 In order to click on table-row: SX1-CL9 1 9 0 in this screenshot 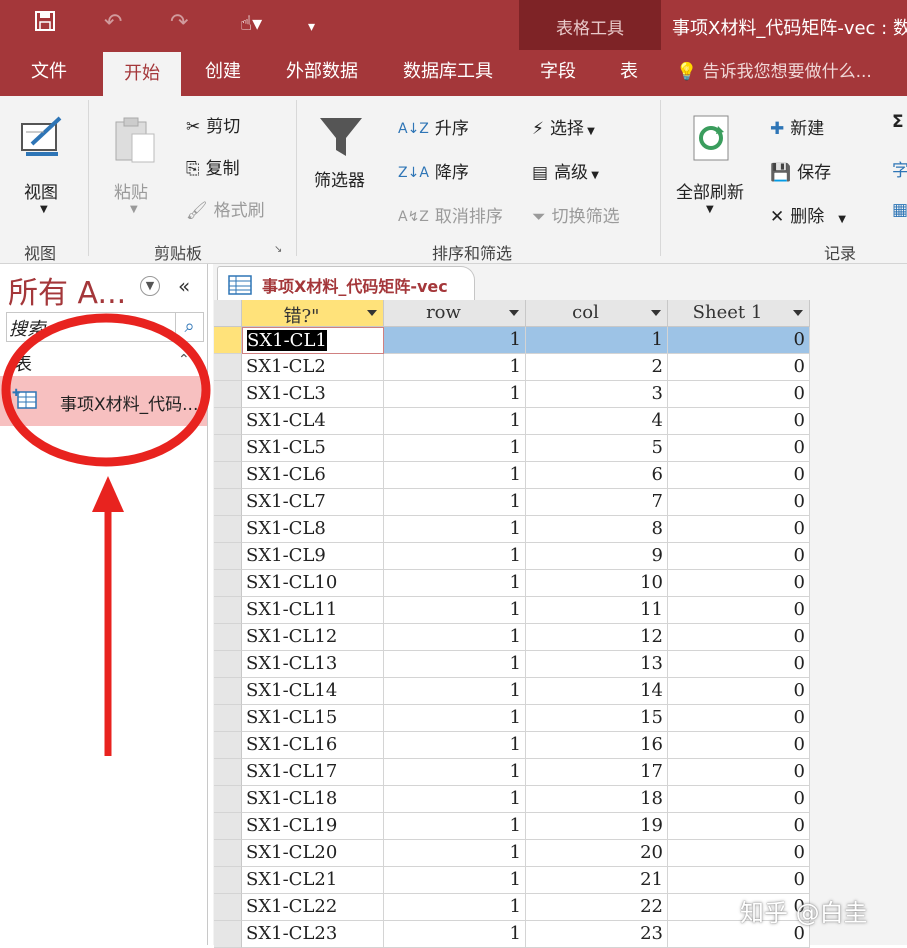, I will do `click(513, 556)`.